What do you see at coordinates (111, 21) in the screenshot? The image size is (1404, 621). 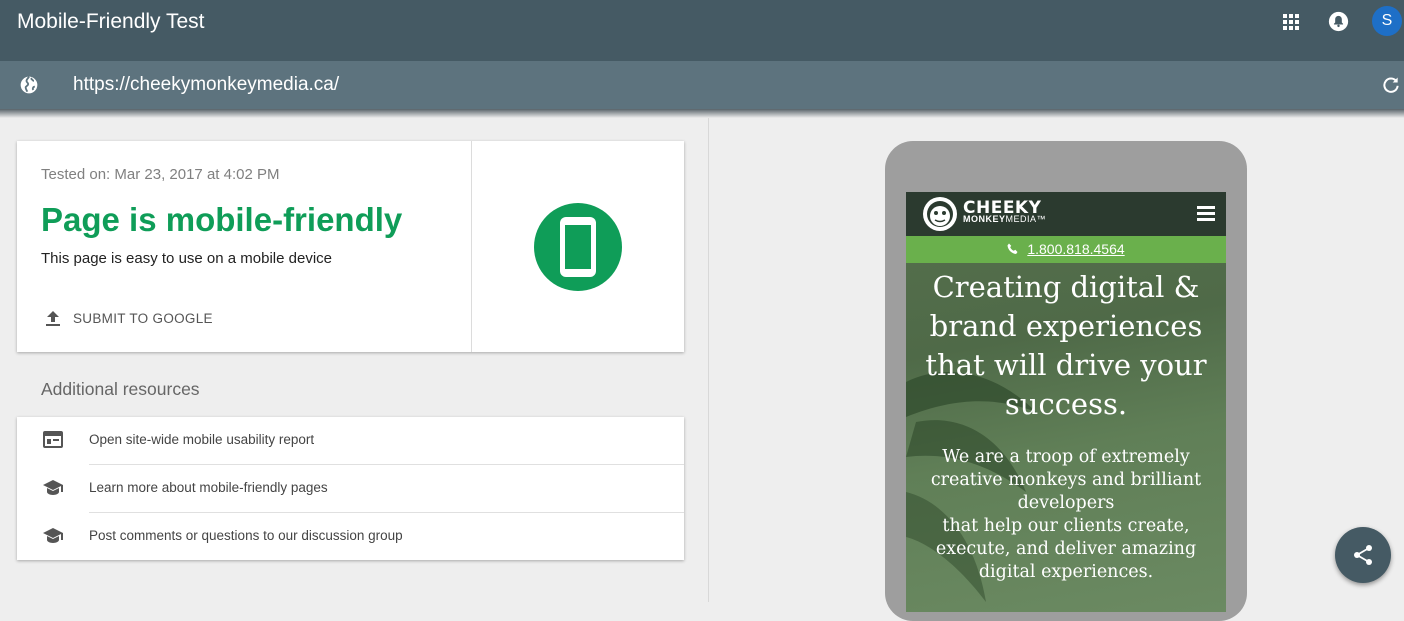 I see `app-title: Mobile-Friendly Test` at bounding box center [111, 21].